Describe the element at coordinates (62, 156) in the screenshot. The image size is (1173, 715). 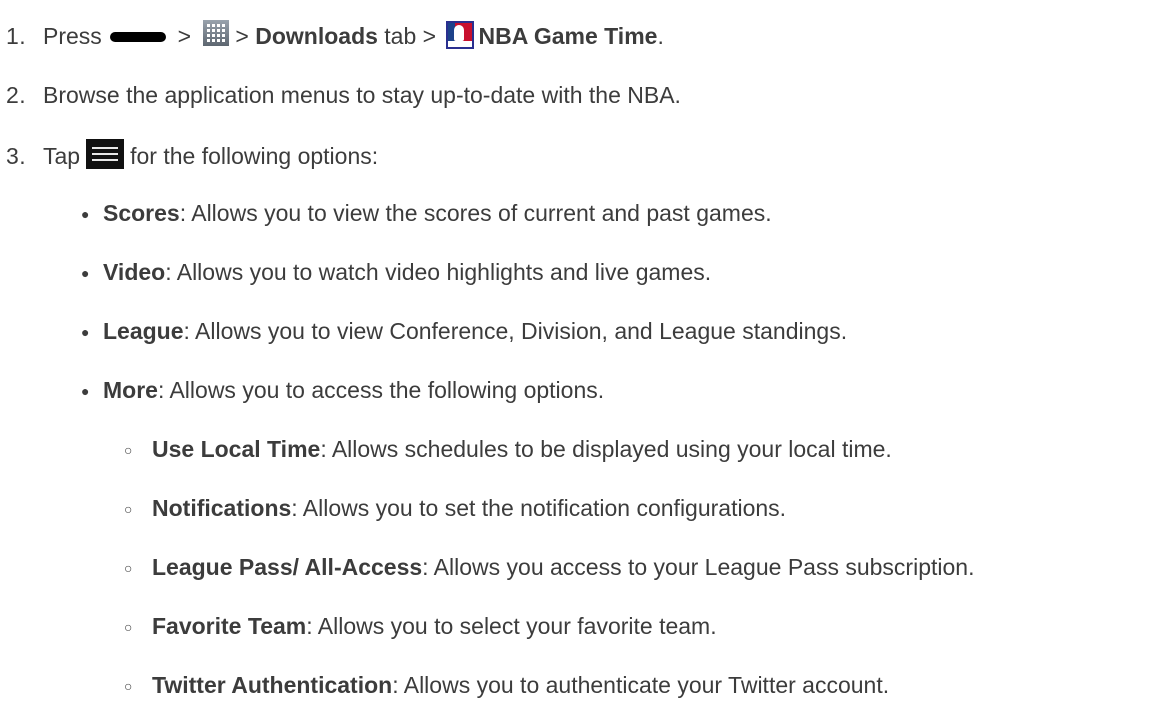
I see `step-text-tap: Tap` at that location.